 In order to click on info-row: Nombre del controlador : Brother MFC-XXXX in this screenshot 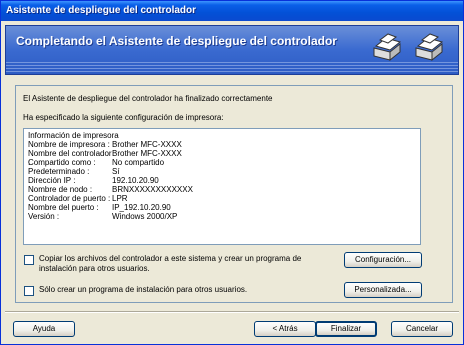, I will do `click(222, 158)`.